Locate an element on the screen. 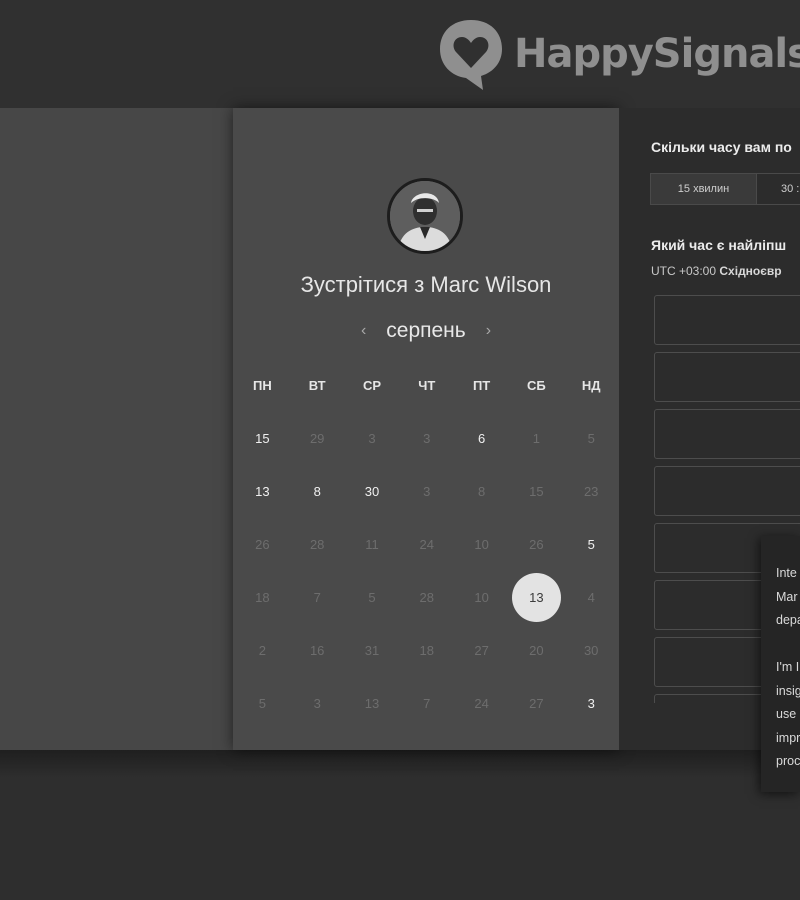 The image size is (800, 900). happysignals-logo: HappySignals is located at coordinates (618, 54).